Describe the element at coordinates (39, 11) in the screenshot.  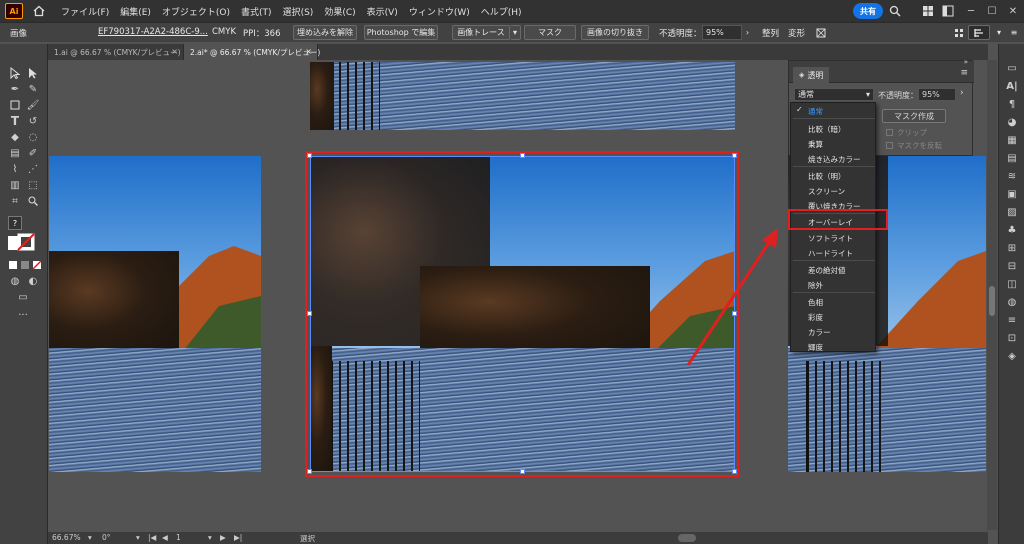
I see `home-icon` at that location.